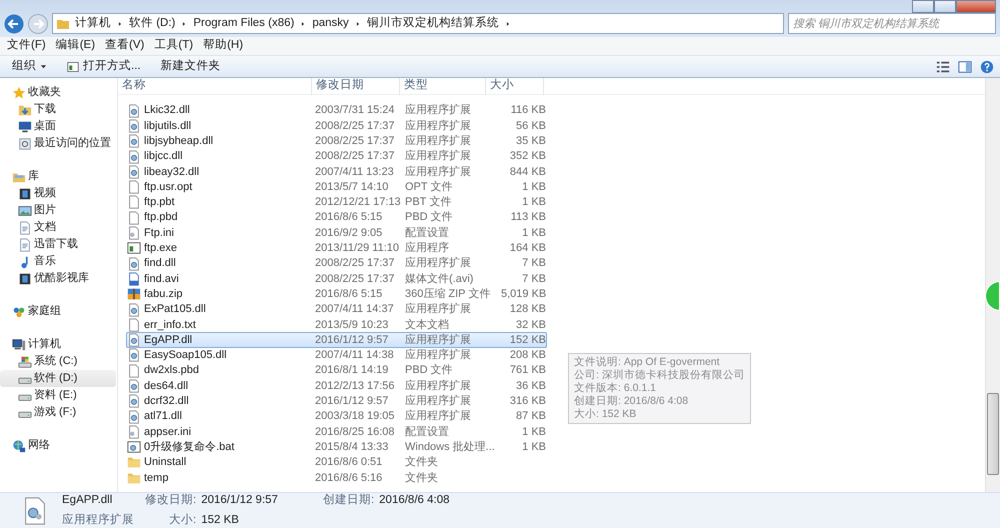 The width and height of the screenshot is (1000, 528). Describe the element at coordinates (336, 447) in the screenshot. I see `file-row: 0升级修复命令.bat 2015/8/4 13:33 Windows 批处理... 1 KB` at that location.